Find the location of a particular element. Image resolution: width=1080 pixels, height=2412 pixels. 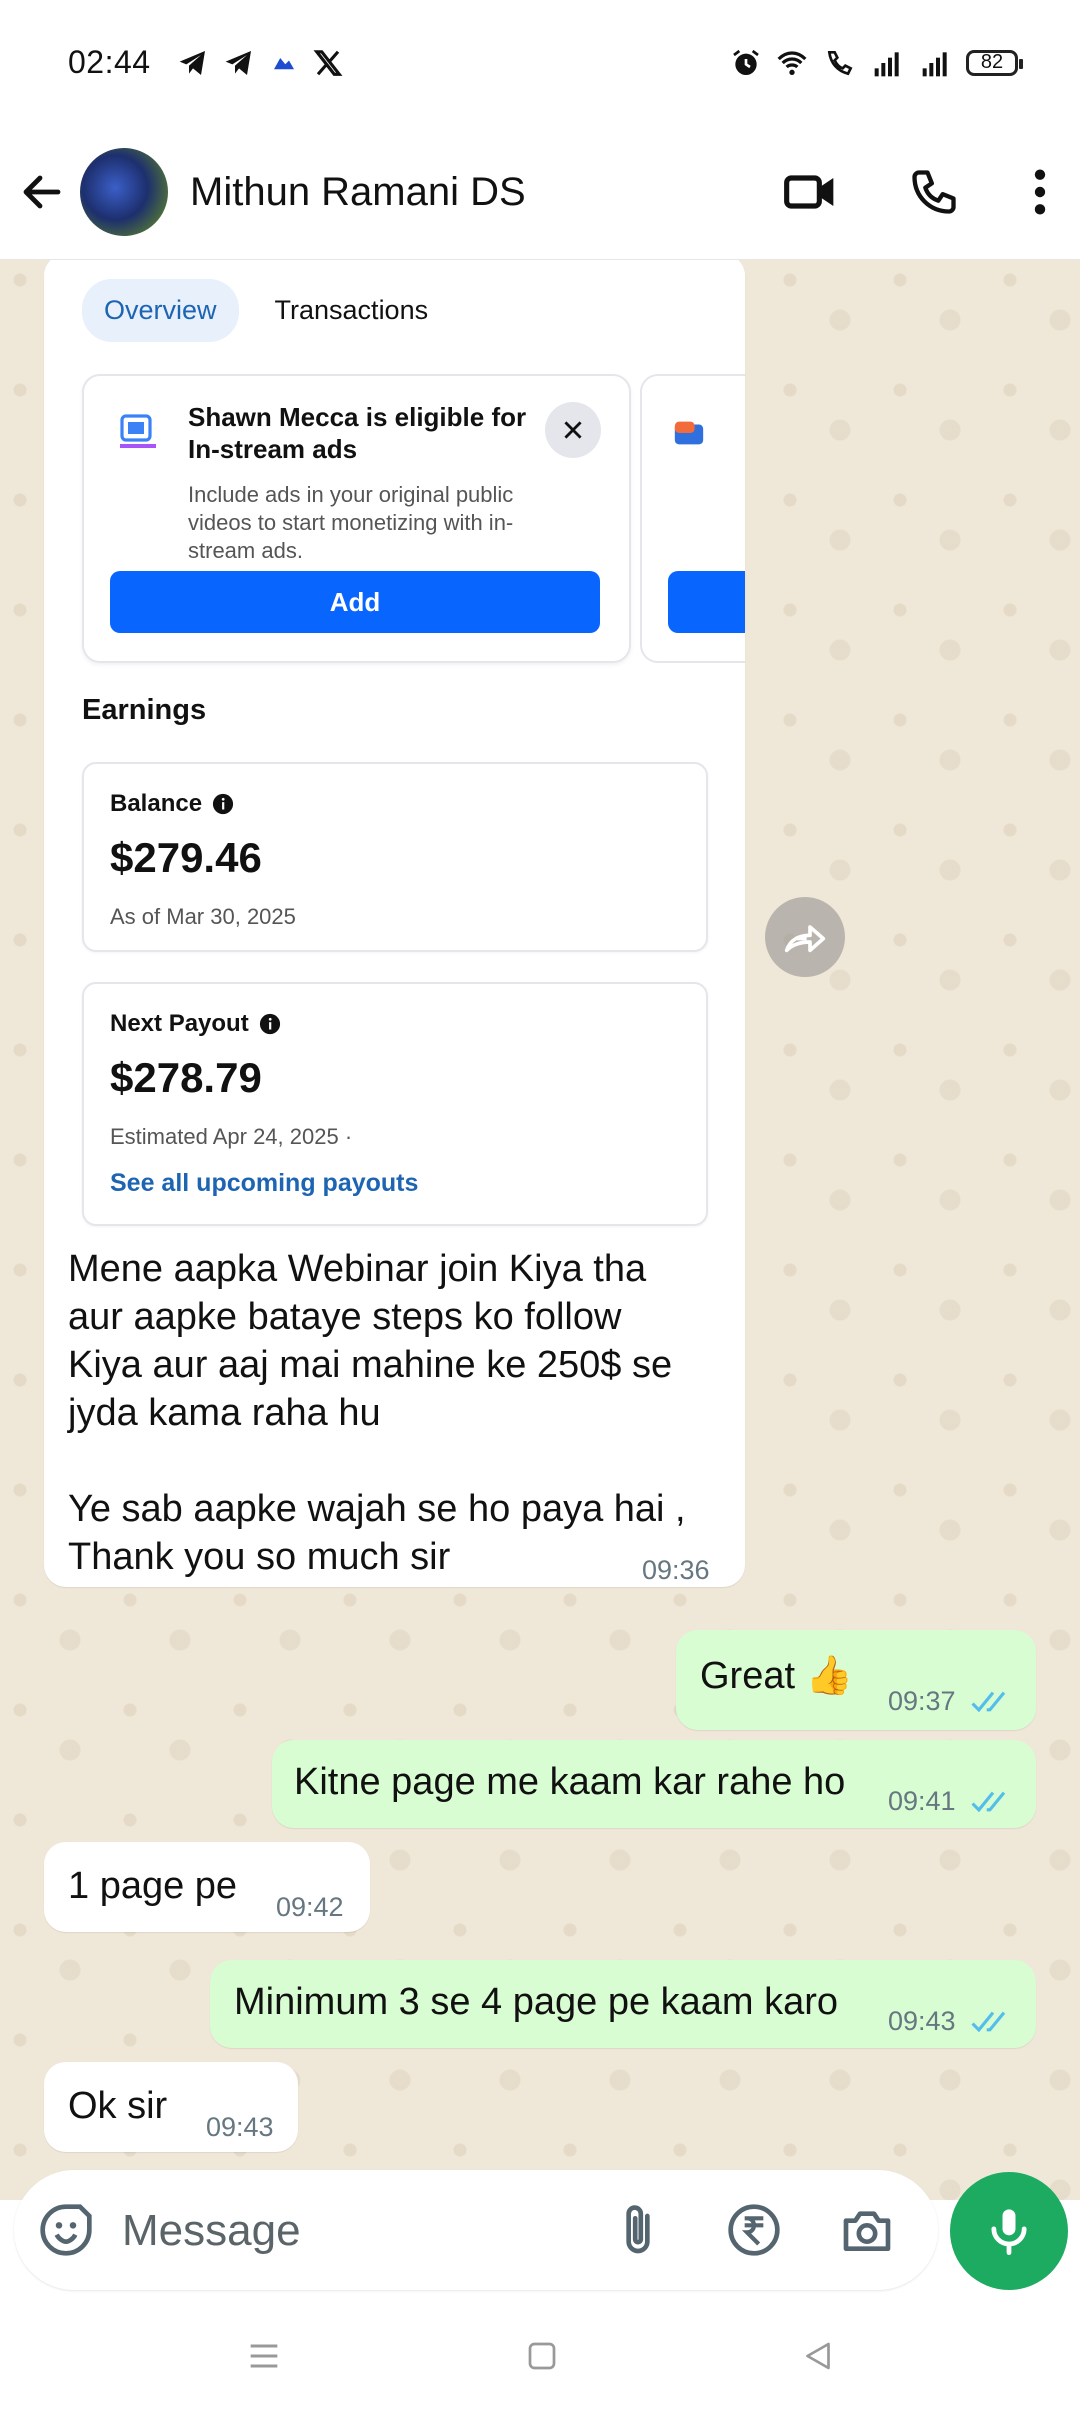

forward-icon is located at coordinates (805, 939).